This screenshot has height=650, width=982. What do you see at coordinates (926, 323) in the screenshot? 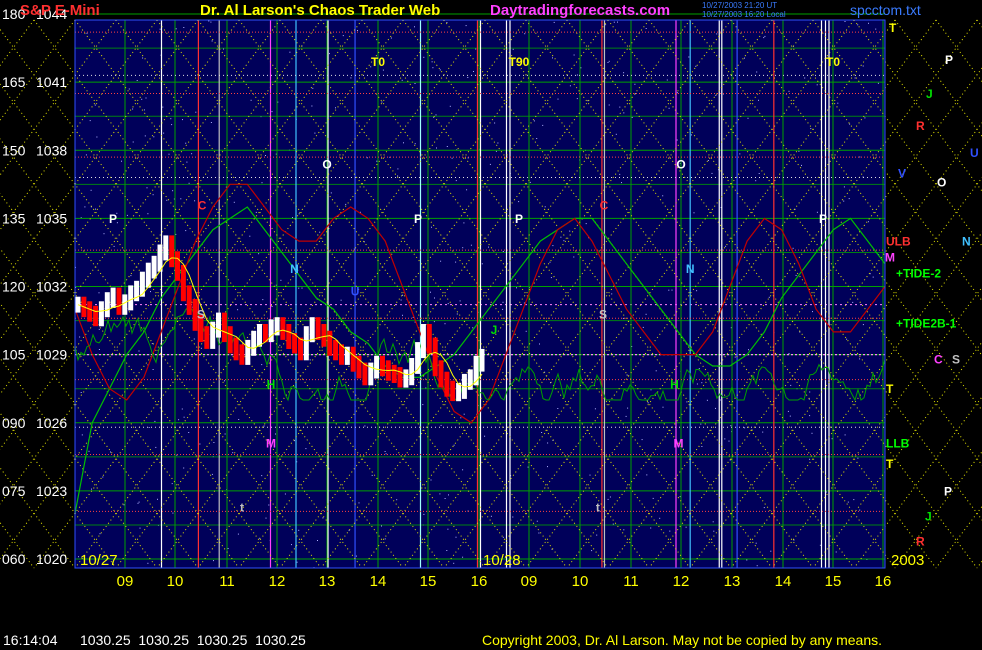
I see `right-label: +TIDE2B-1` at bounding box center [926, 323].